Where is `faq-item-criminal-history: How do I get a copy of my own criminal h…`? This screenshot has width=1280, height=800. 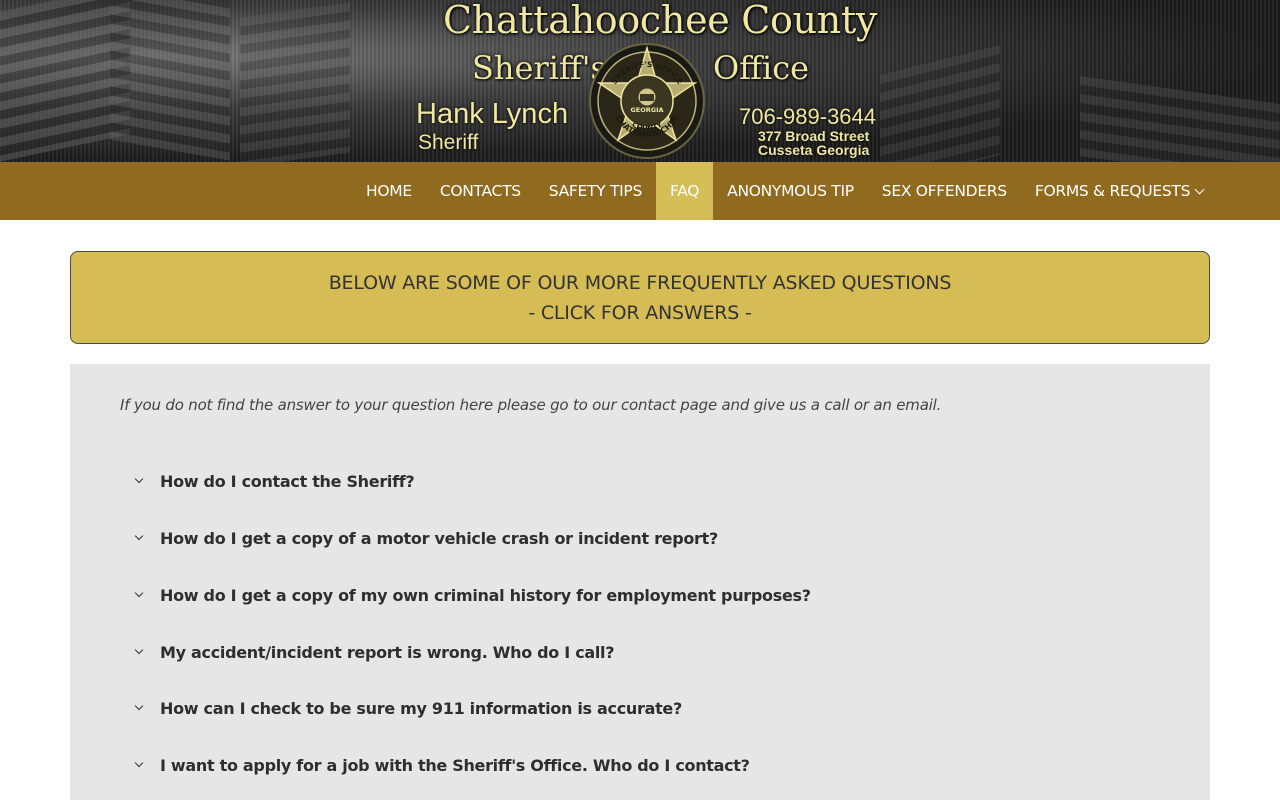 faq-item-criminal-history: How do I get a copy of my own criminal h… is located at coordinates (471, 595).